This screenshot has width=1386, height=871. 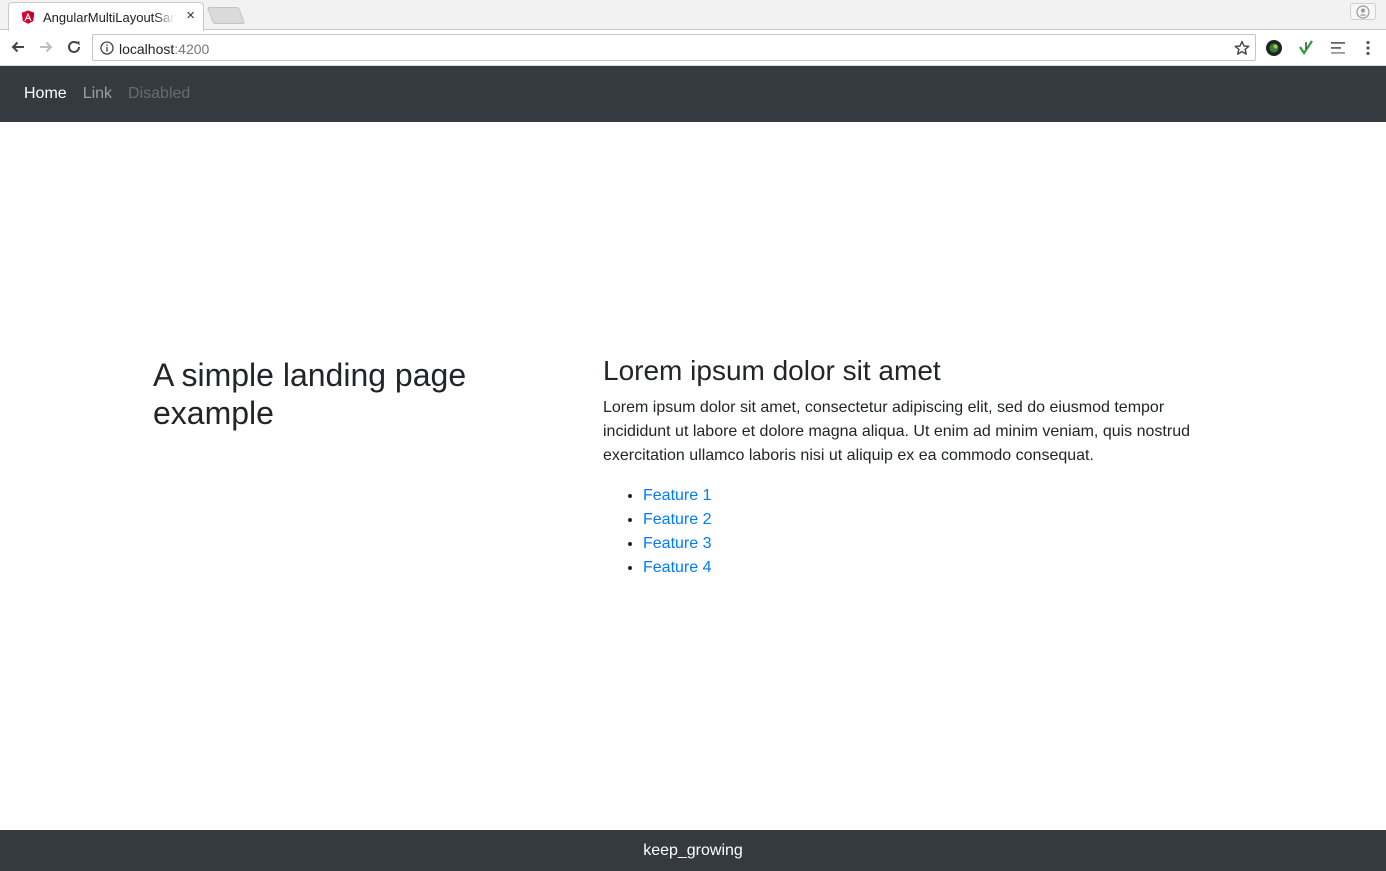 What do you see at coordinates (147, 49) in the screenshot?
I see `url-host: localhost` at bounding box center [147, 49].